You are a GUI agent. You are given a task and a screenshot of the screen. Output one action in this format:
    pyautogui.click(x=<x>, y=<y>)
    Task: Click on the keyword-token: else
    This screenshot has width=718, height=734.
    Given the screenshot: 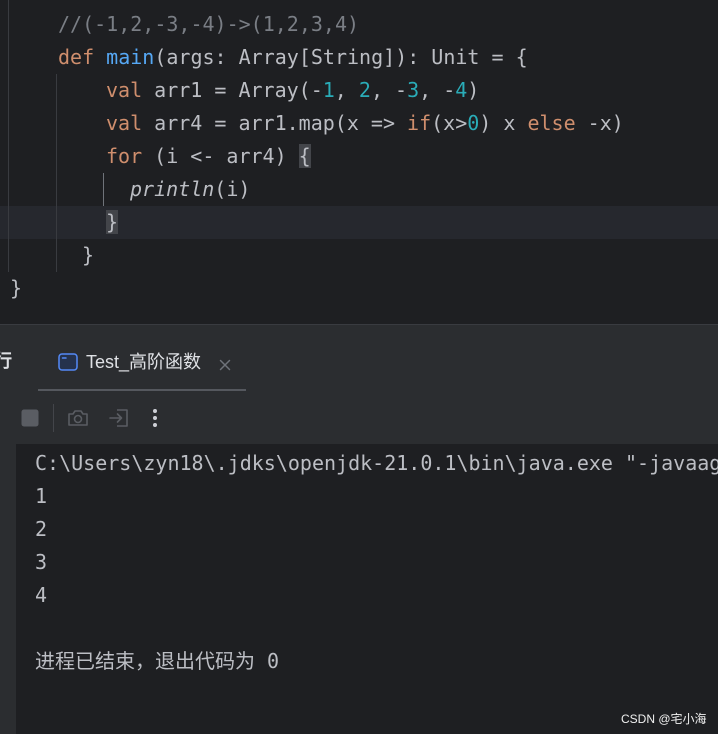 What is the action you would take?
    pyautogui.click(x=551, y=123)
    